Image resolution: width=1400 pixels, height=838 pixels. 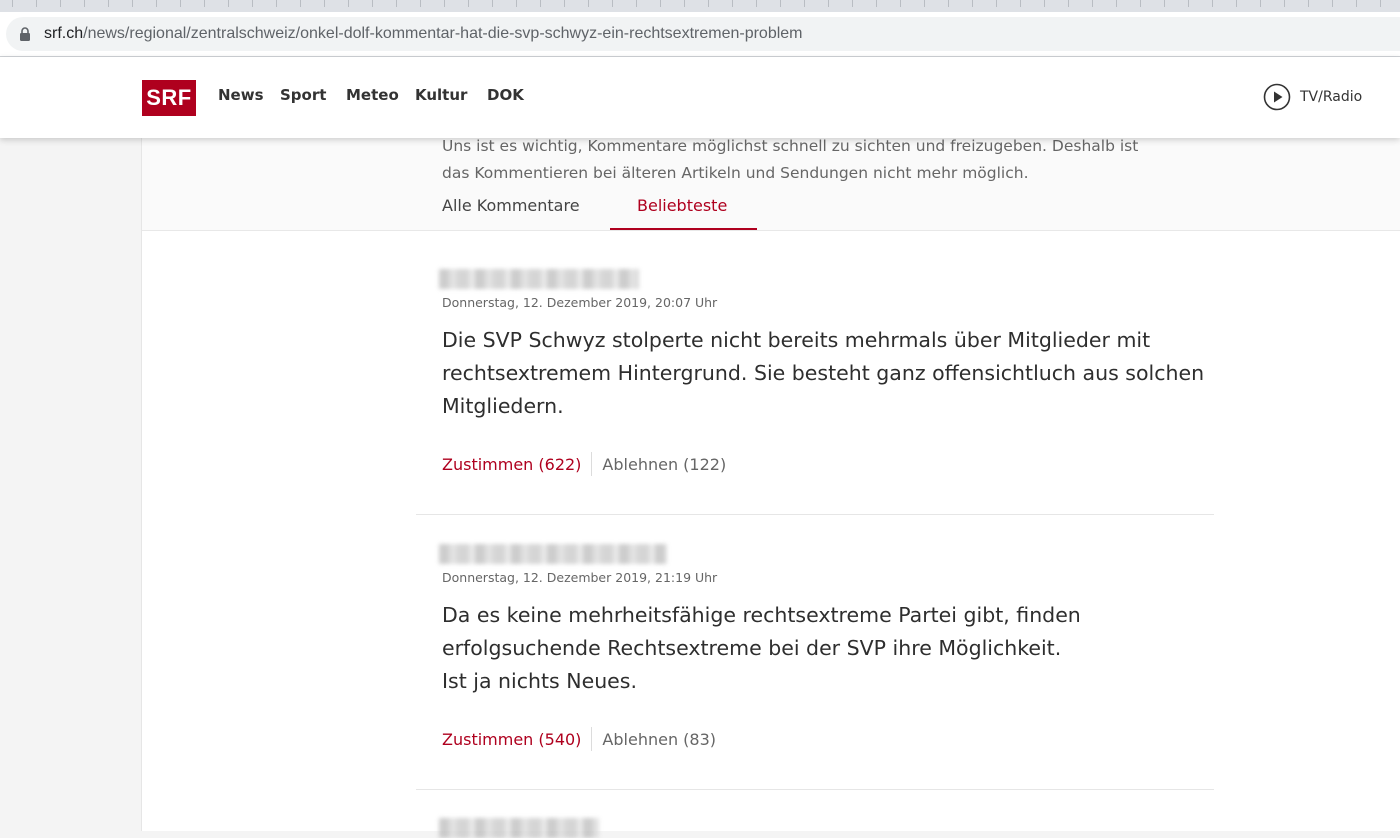 I want to click on tv-radio-link: TV/Radio, so click(x=1312, y=97).